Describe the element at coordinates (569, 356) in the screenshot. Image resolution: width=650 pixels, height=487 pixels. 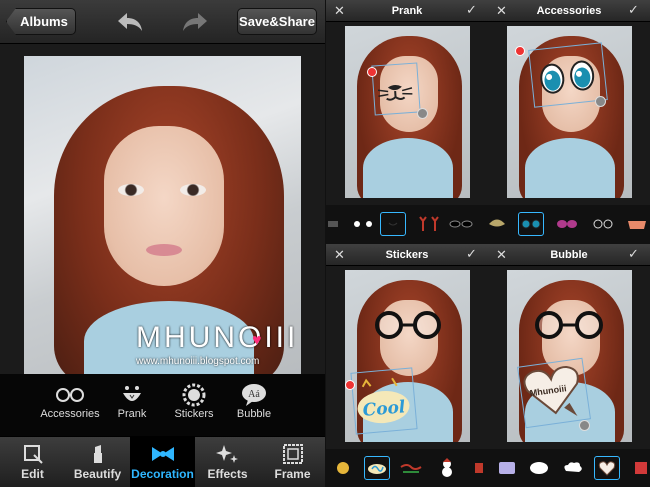
I see `bubble-photo: Mhunoiii` at that location.